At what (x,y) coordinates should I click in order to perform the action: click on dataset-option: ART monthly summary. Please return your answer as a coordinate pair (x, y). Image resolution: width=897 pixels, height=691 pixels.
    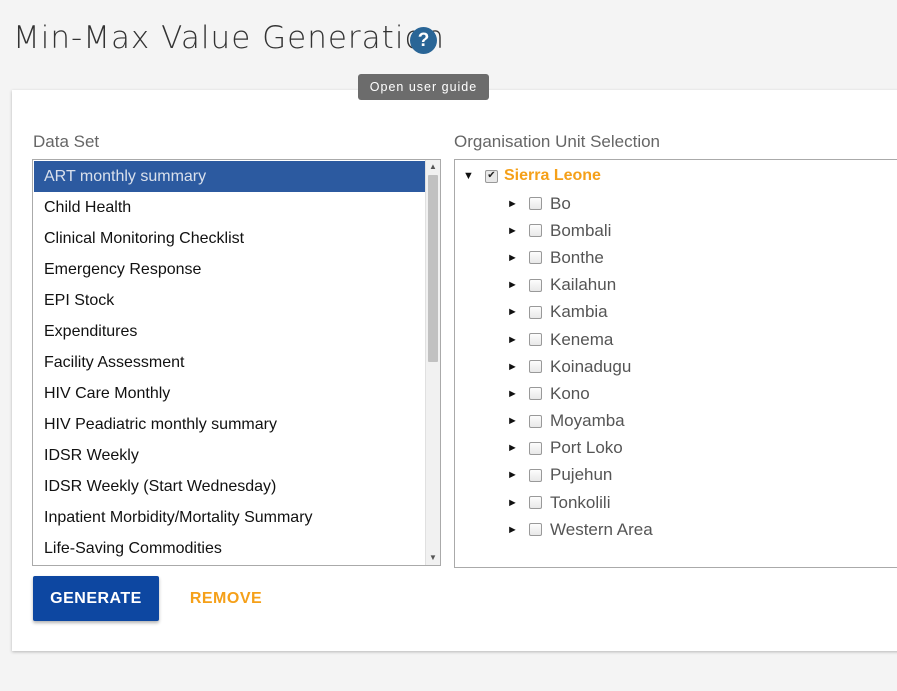
    Looking at the image, I should click on (229, 176).